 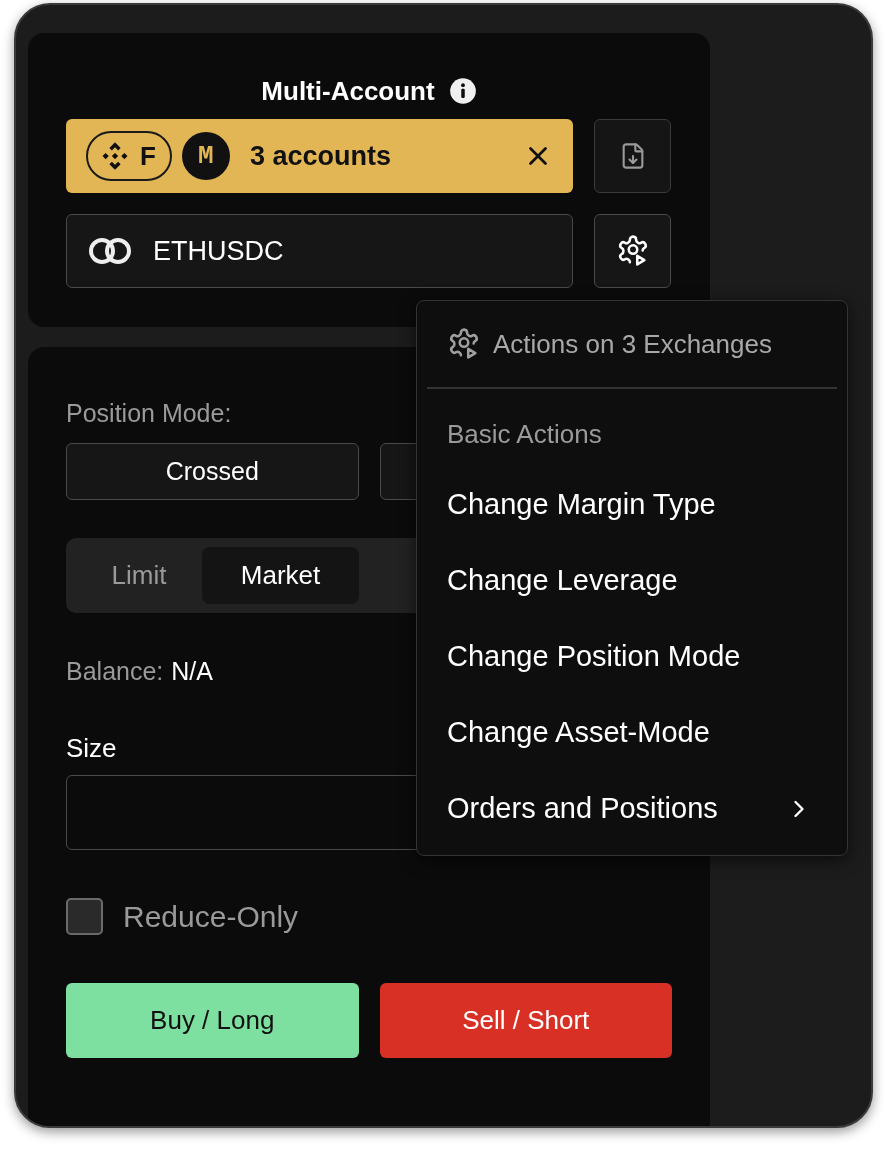 What do you see at coordinates (280, 575) in the screenshot?
I see `order-type-tab: Market` at bounding box center [280, 575].